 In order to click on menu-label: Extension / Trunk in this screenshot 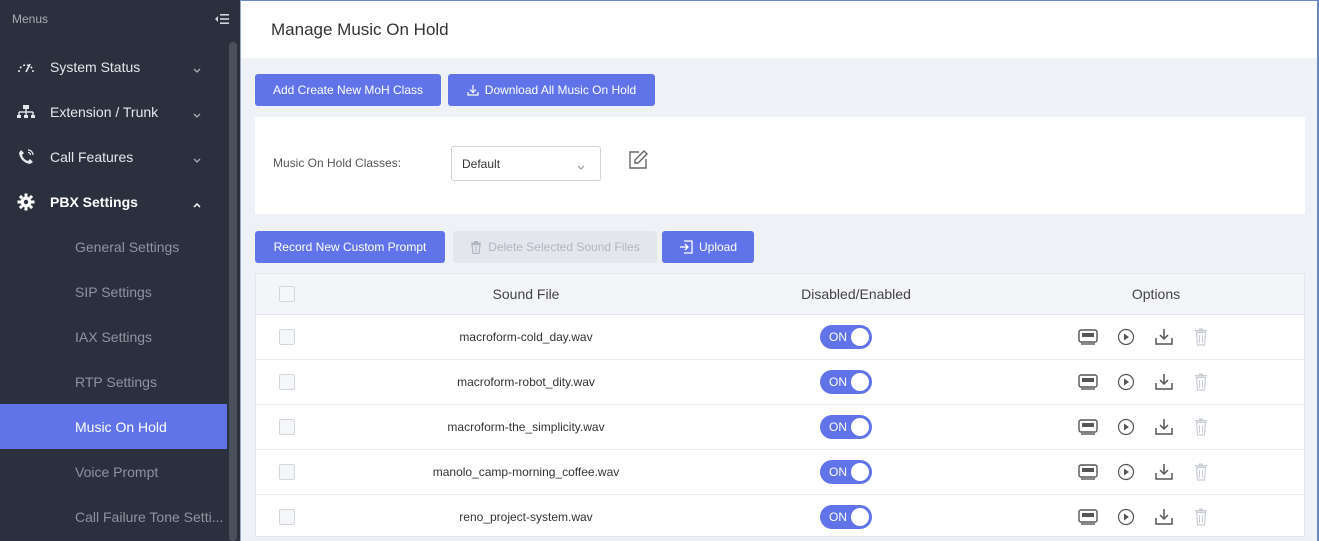, I will do `click(104, 111)`.